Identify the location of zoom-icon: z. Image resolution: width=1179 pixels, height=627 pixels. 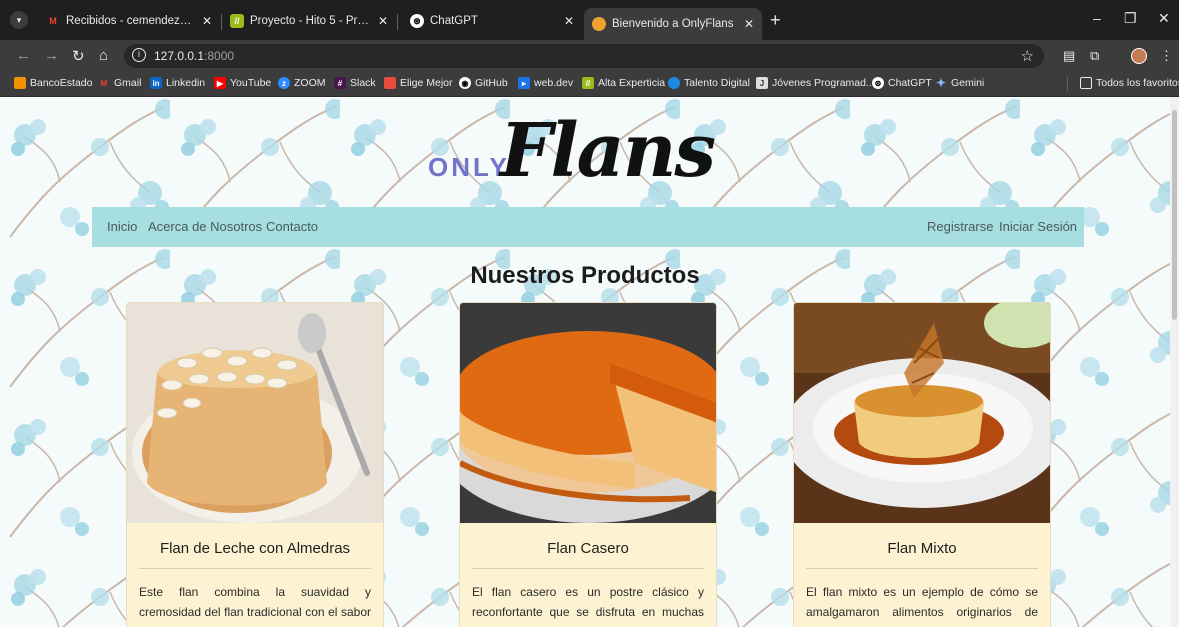
(284, 83).